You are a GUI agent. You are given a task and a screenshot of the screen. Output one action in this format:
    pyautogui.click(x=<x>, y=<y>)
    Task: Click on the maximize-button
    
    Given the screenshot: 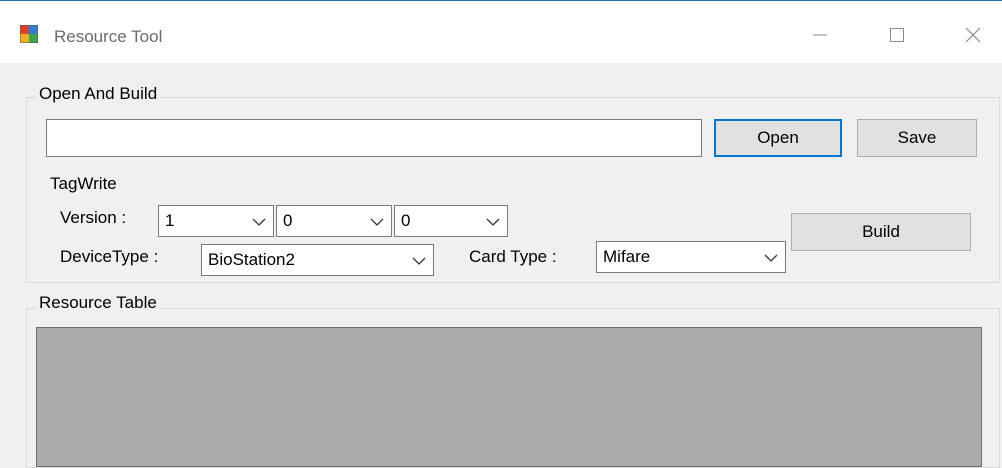 What is the action you would take?
    pyautogui.click(x=897, y=35)
    